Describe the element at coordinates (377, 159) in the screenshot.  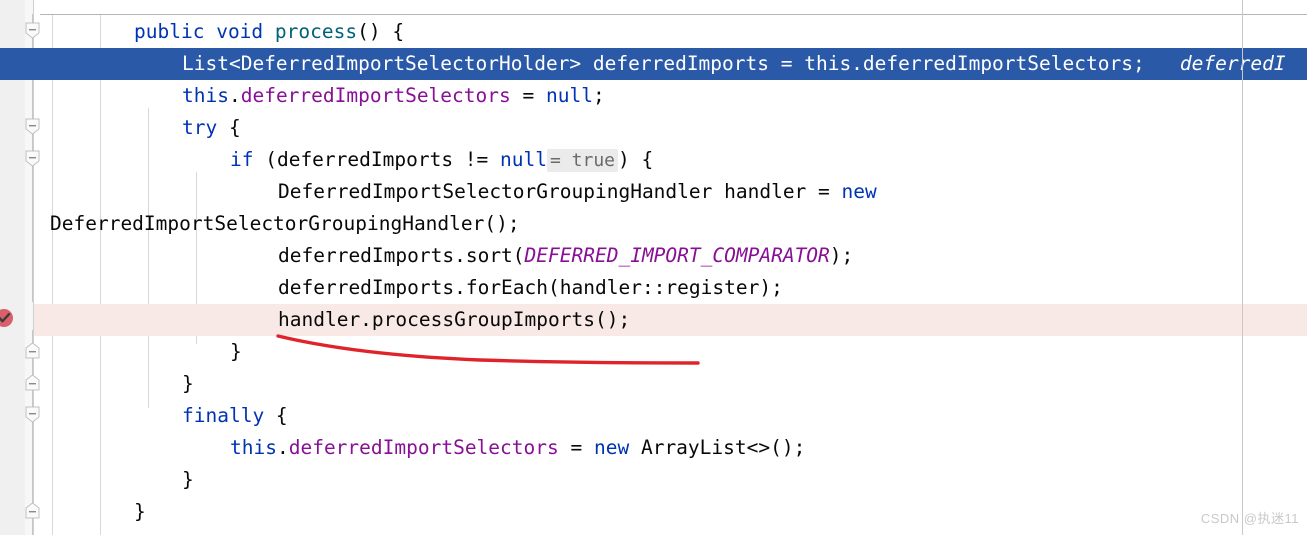
I see `token-plain: (deferredImports !=` at that location.